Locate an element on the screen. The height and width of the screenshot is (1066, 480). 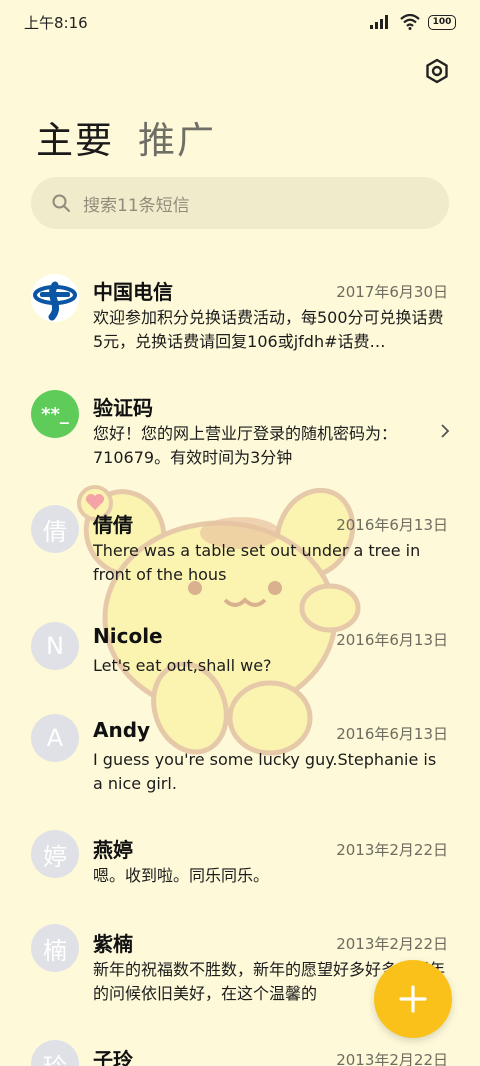
status-icons: 100 is located at coordinates (413, 22).